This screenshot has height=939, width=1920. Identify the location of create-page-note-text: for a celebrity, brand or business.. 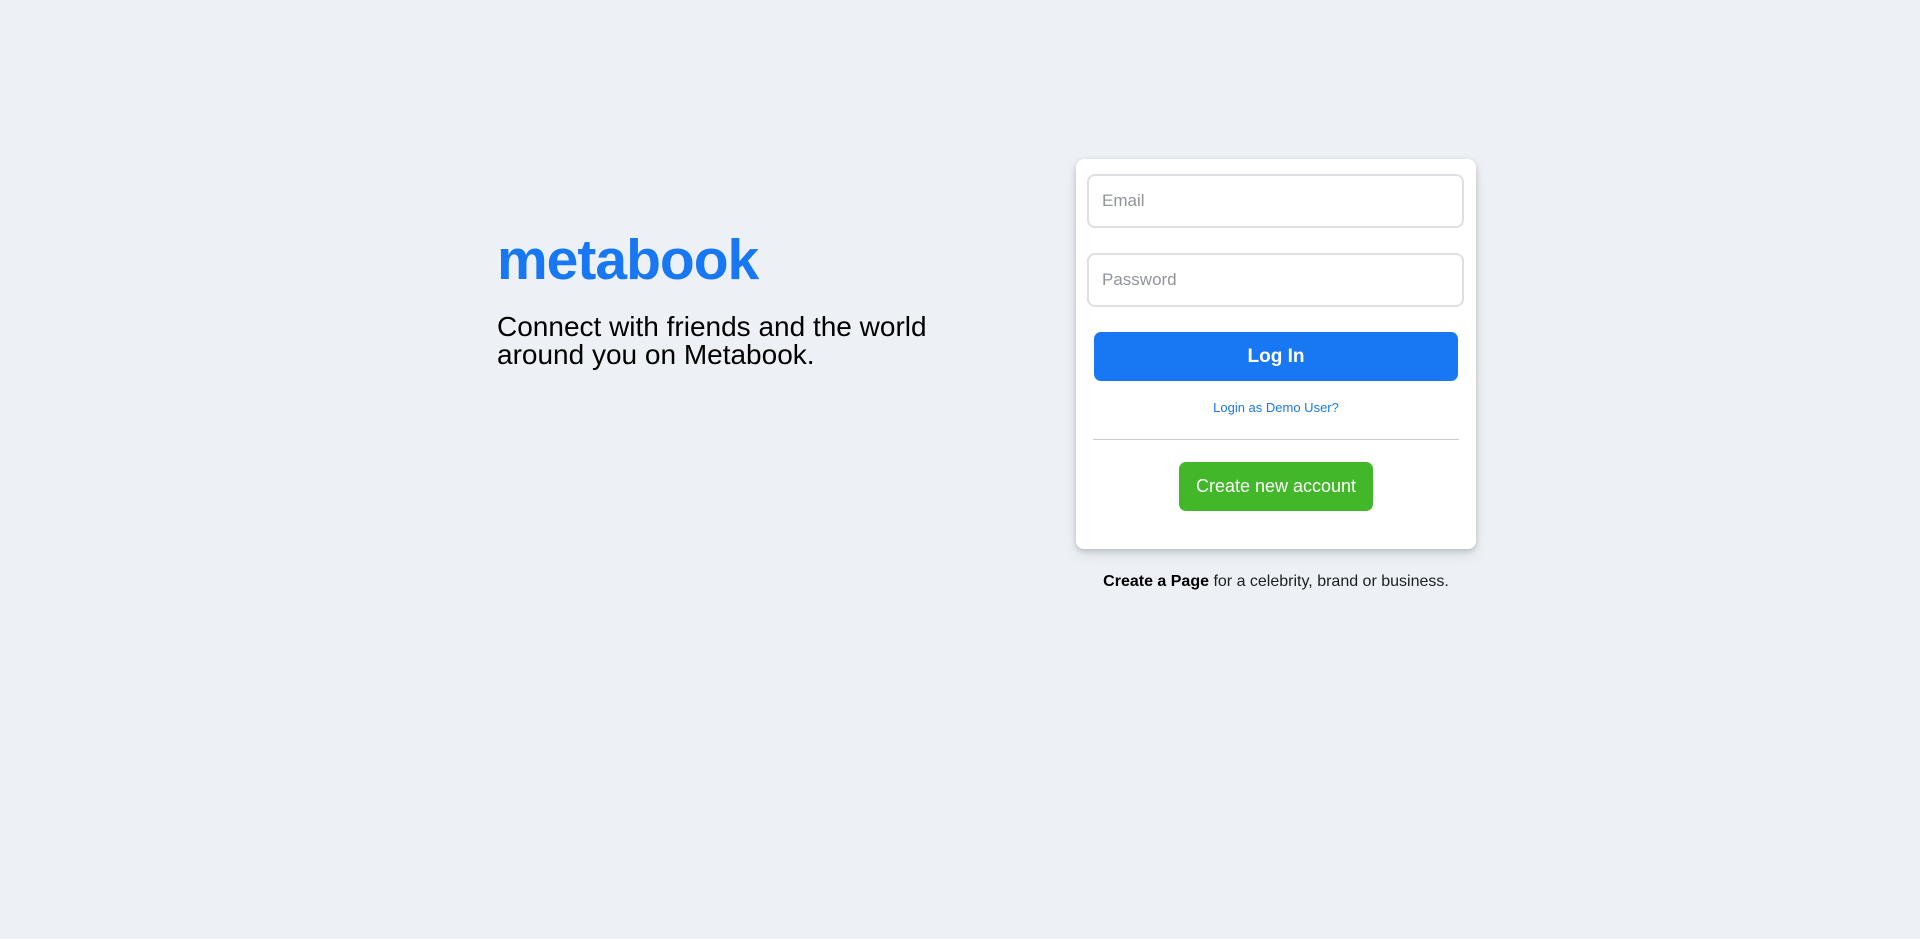
(1329, 581).